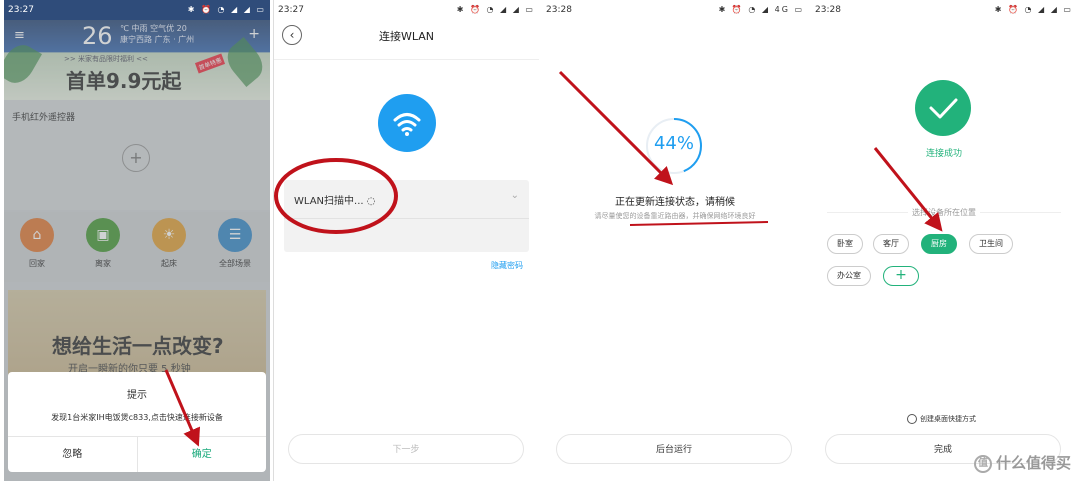 The image size is (1080, 481). I want to click on room-chip-bedroom: 卧室, so click(845, 244).